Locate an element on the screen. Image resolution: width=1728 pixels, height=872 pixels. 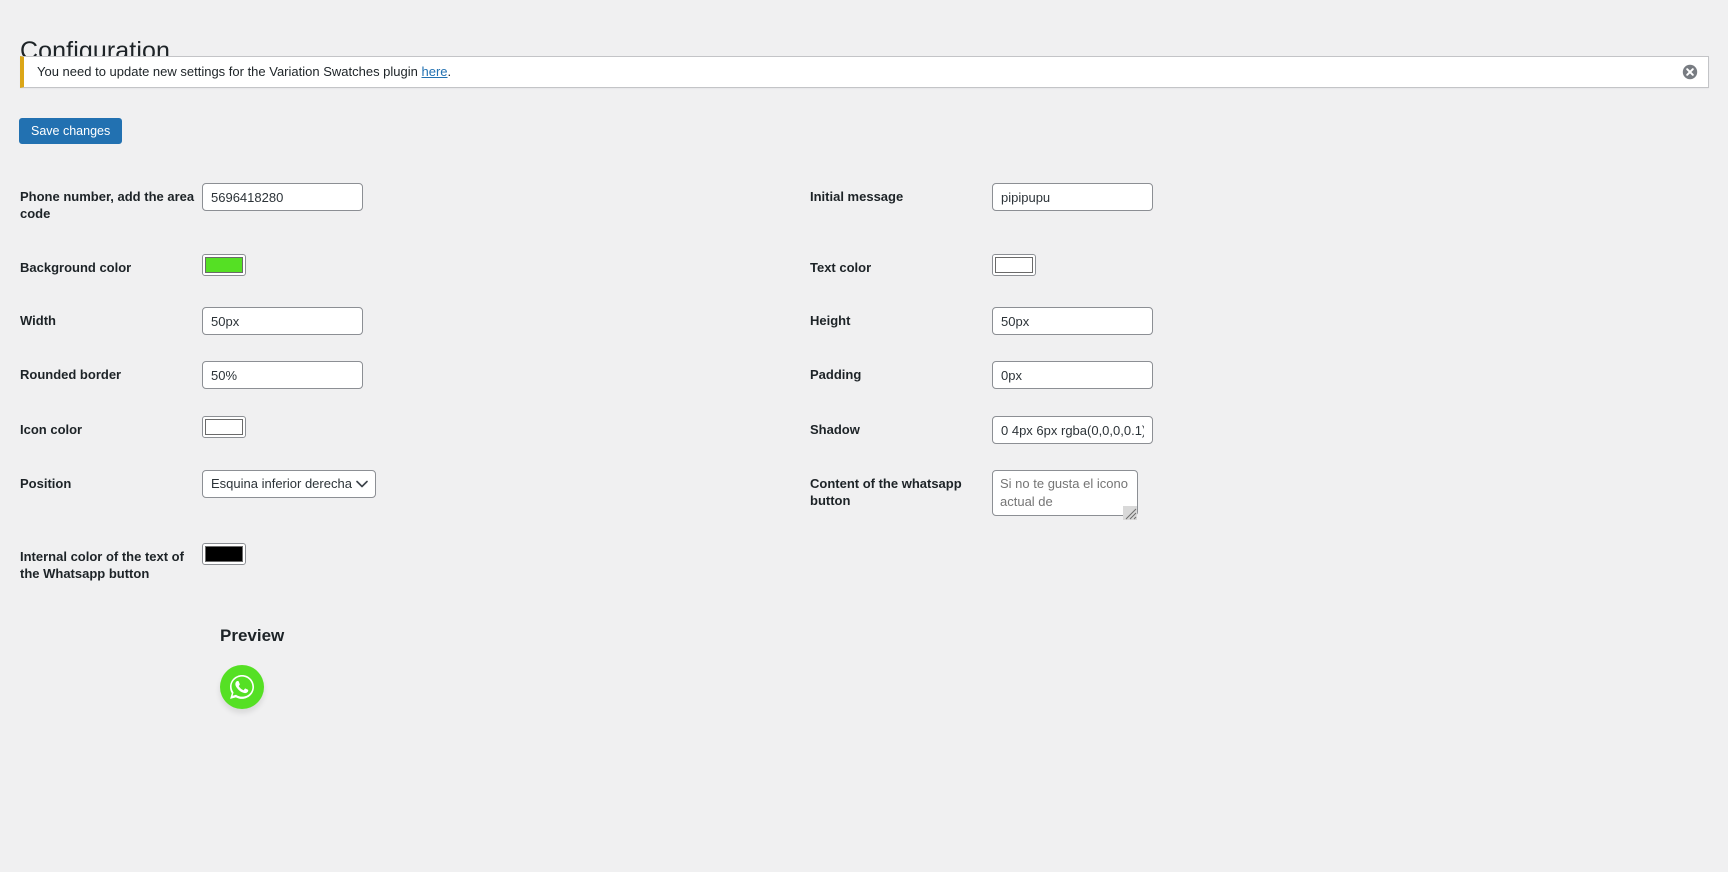
field-label: Text color is located at coordinates (841, 267).